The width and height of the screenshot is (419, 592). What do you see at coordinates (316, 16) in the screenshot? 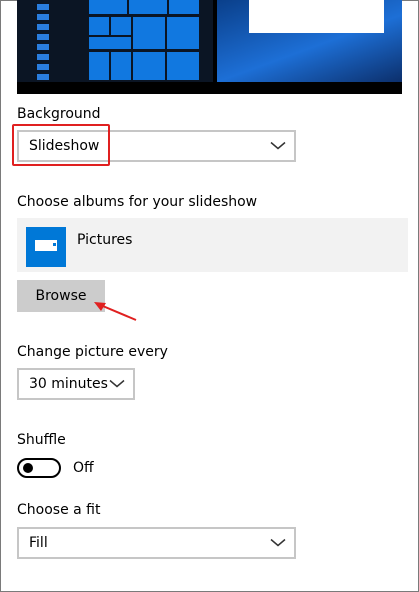
I see `preview-window` at bounding box center [316, 16].